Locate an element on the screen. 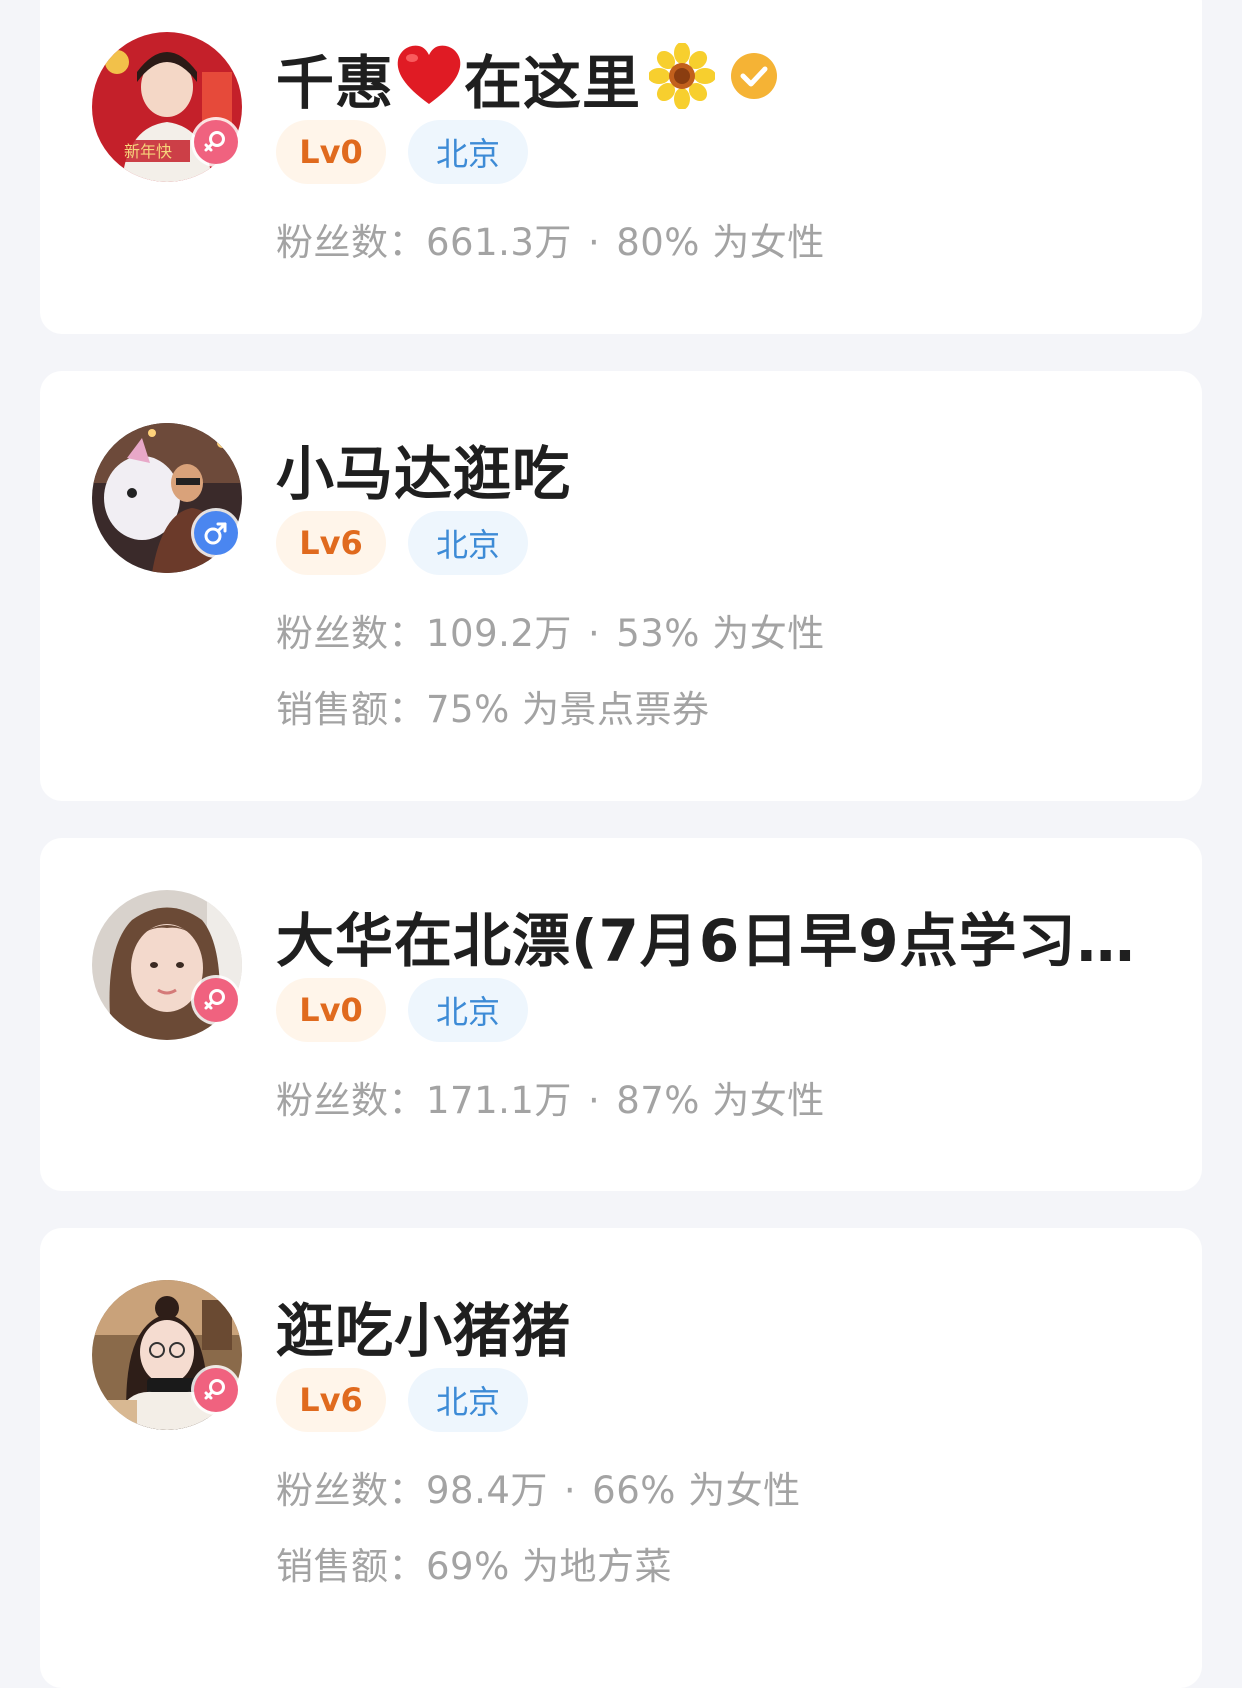  fans-stat: 粉丝数：171.1万 · 87% 为女性 is located at coordinates (550, 1097).